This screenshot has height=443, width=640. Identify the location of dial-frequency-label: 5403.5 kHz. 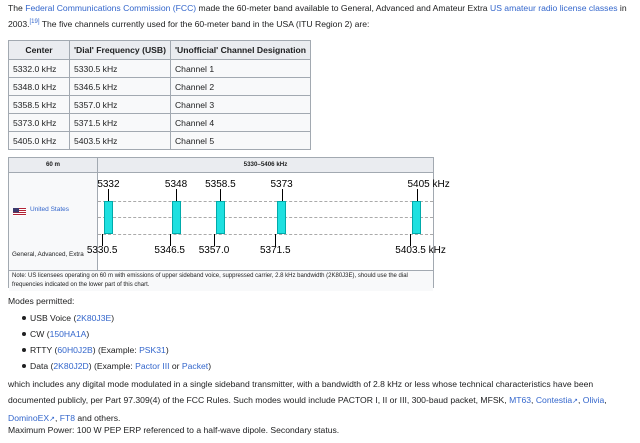
(420, 250).